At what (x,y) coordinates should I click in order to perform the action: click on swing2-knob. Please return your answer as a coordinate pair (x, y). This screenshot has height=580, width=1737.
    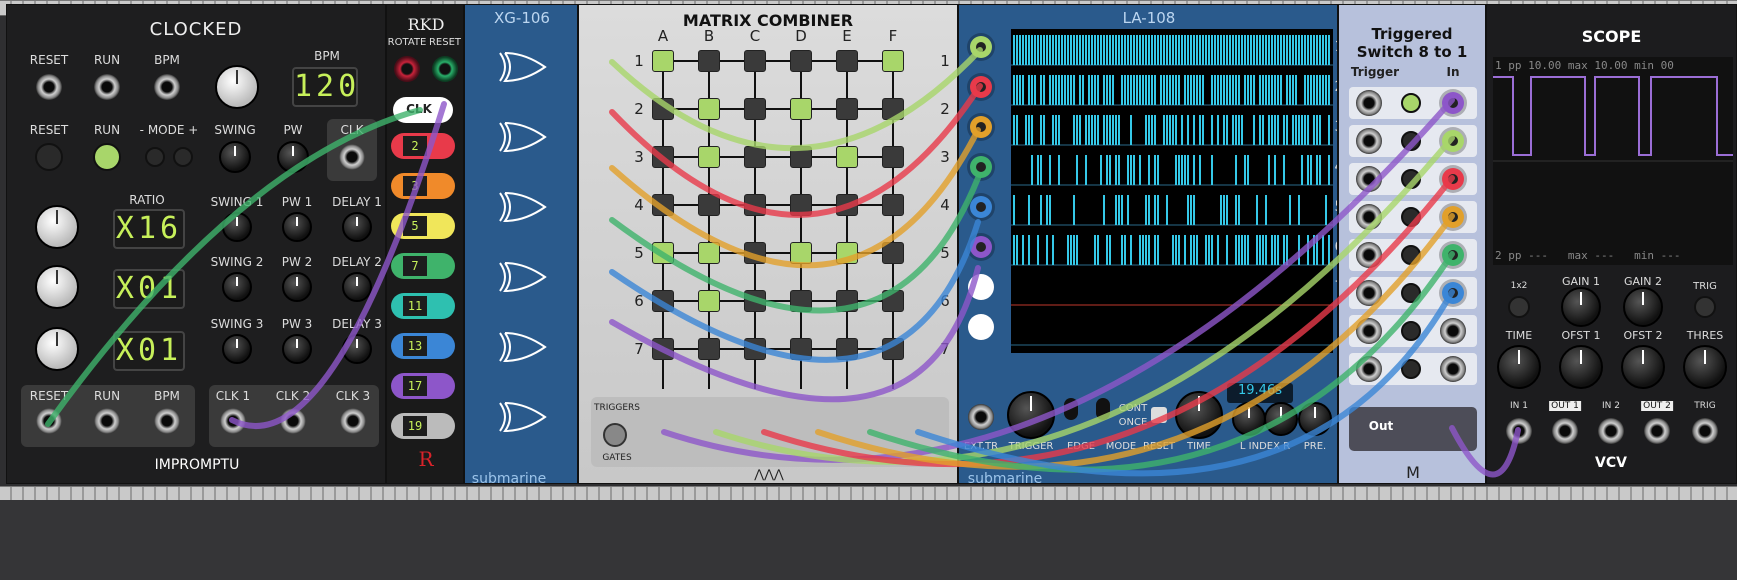
    Looking at the image, I should click on (237, 287).